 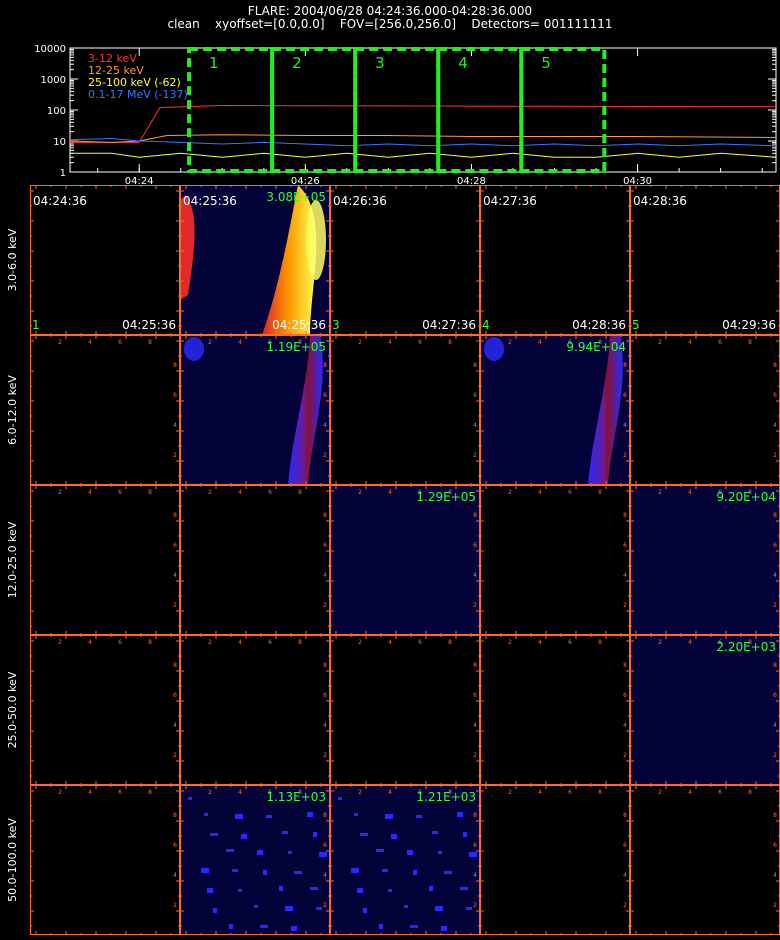 I want to click on image-cell: 224466889.94E+04, so click(x=555, y=410).